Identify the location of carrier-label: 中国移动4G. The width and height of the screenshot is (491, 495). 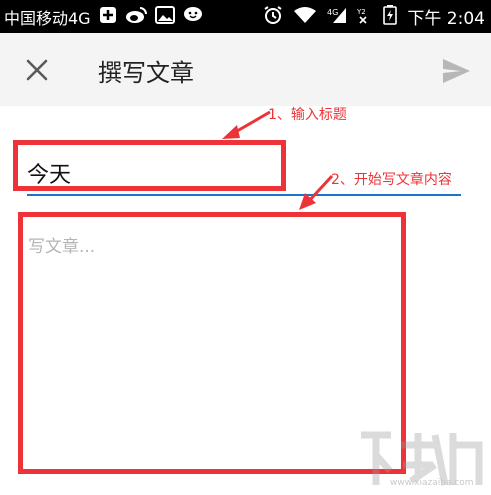
(47, 18).